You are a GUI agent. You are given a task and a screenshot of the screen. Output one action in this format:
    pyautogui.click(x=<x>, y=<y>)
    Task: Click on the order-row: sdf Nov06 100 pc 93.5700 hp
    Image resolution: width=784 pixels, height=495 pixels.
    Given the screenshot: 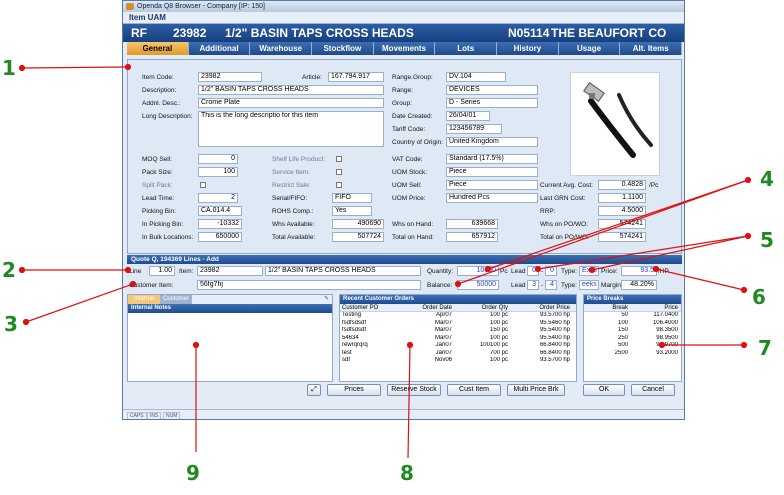 What is the action you would take?
    pyautogui.click(x=458, y=361)
    